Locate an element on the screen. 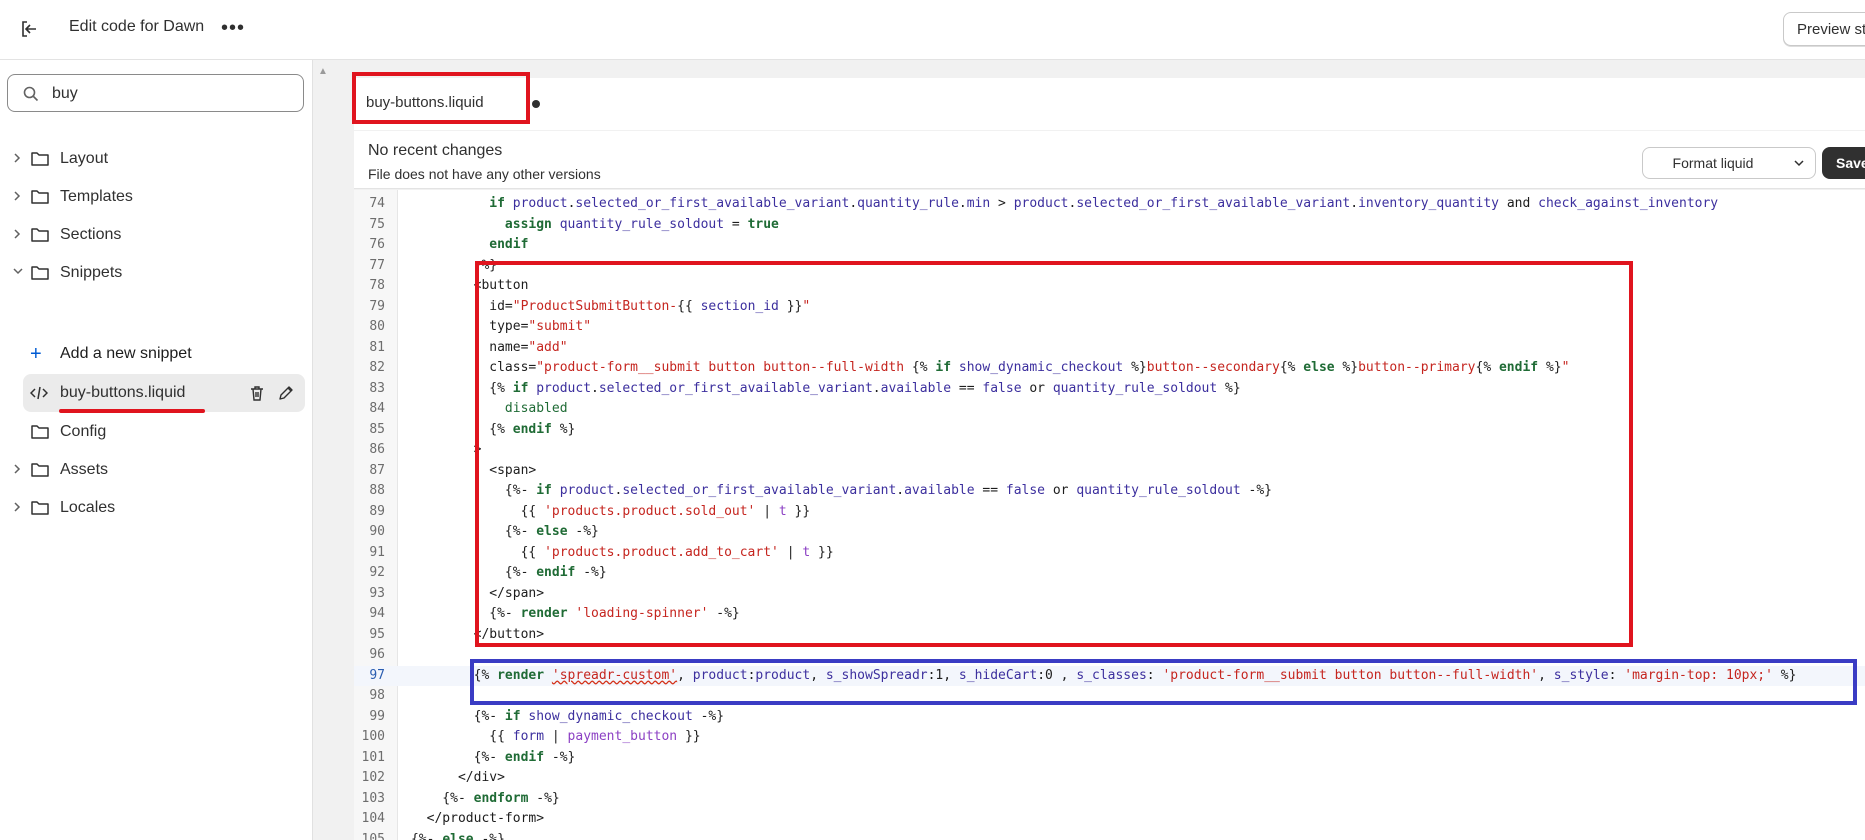 This screenshot has width=1865, height=840. file-item-buy-buttons: buy-buttons.liquid is located at coordinates (164, 393).